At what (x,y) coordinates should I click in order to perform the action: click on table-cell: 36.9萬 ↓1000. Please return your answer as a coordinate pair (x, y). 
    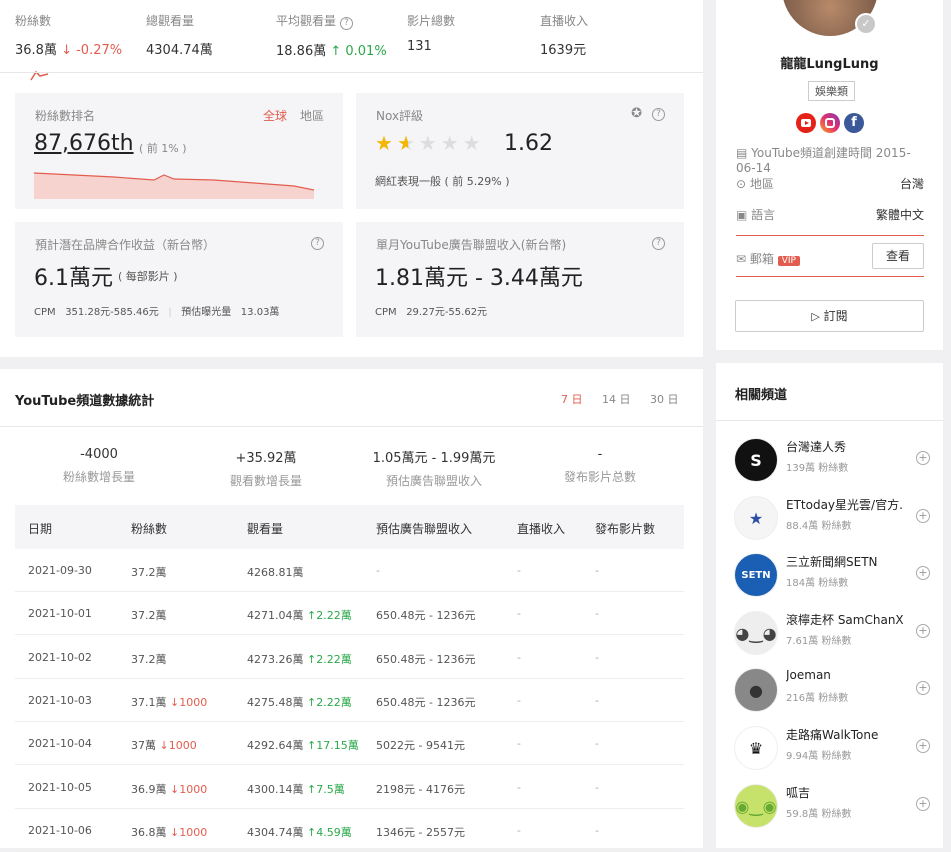
    Looking at the image, I should click on (169, 789).